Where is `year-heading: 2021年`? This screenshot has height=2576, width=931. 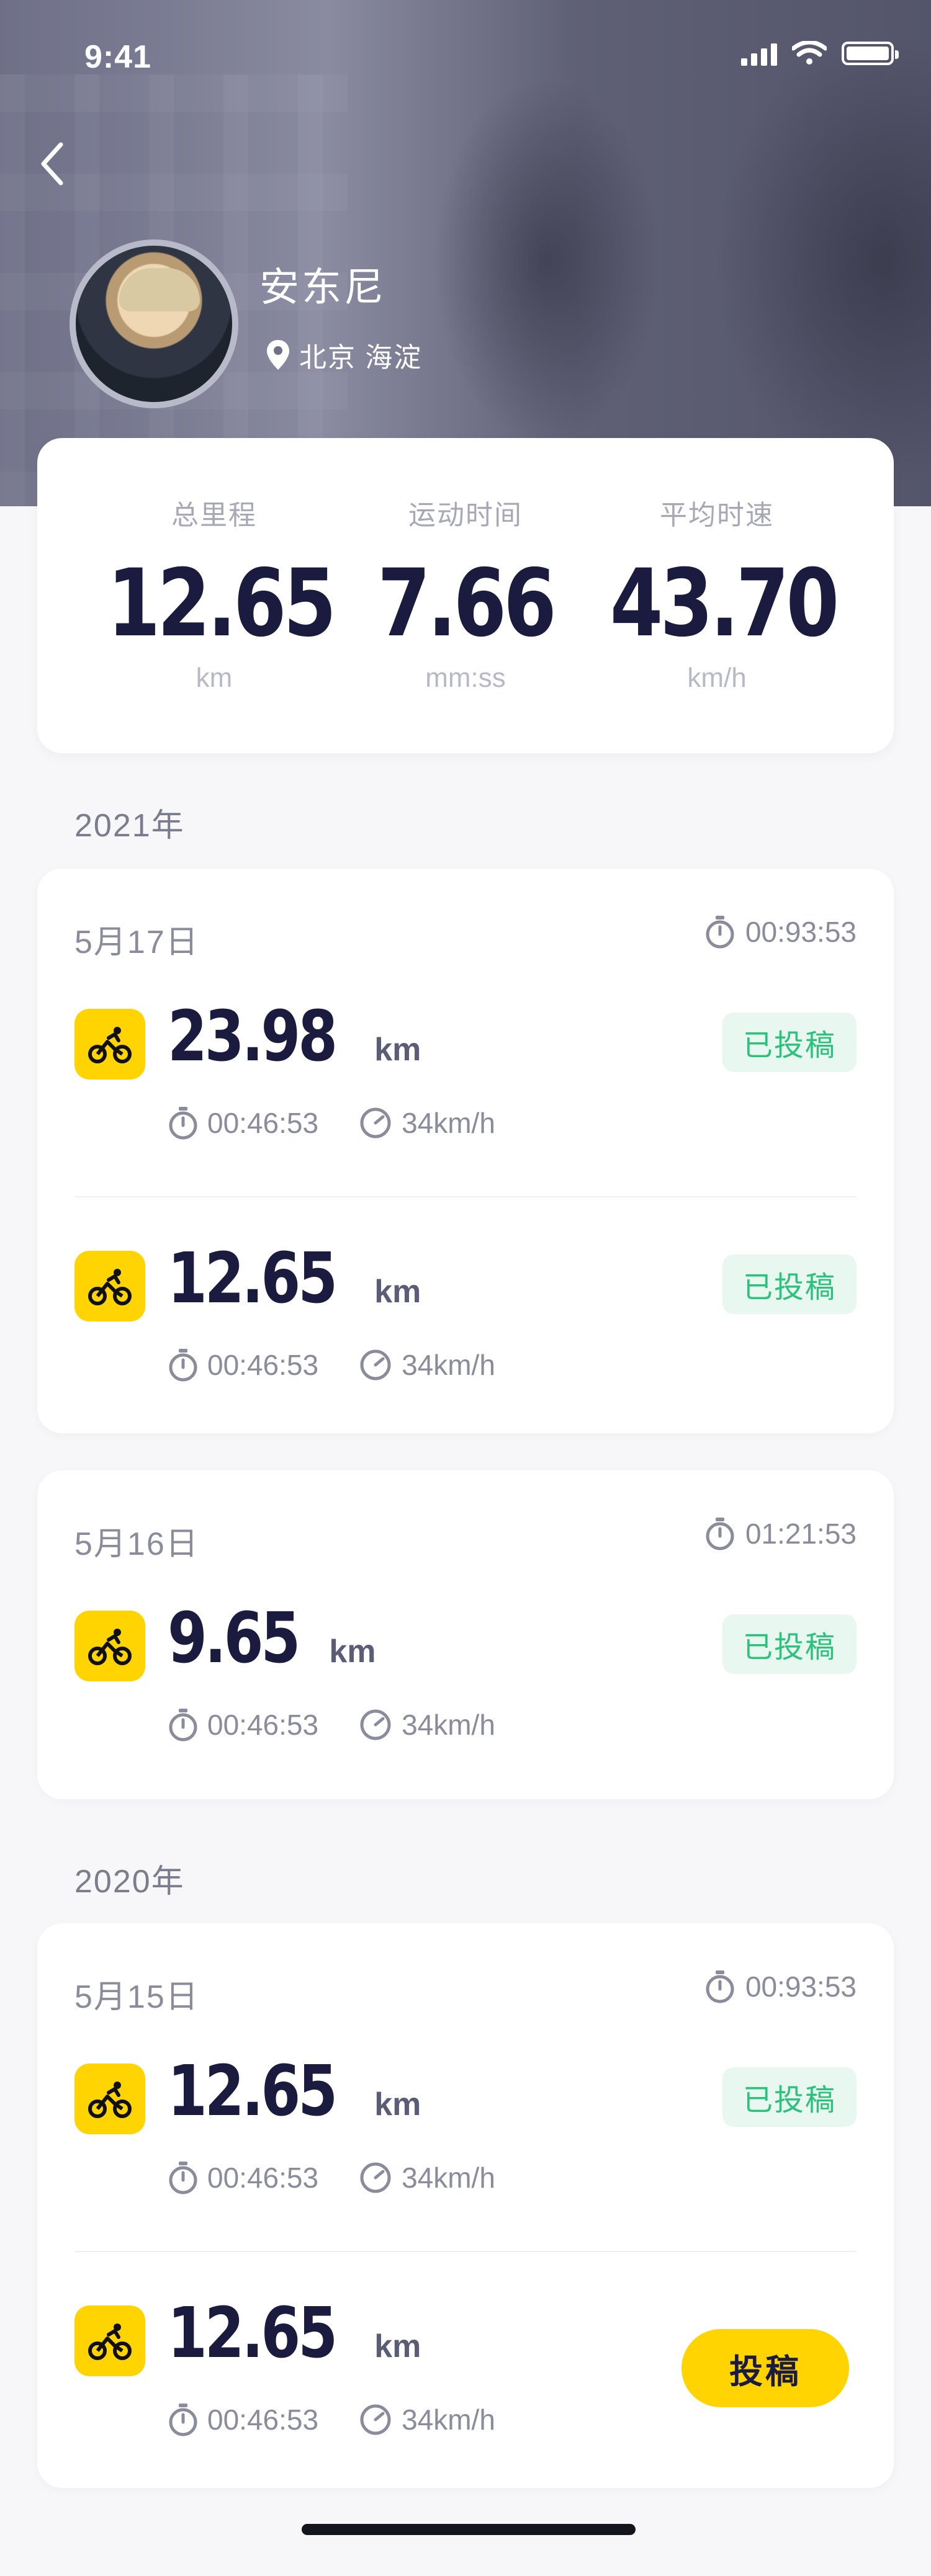
year-heading: 2021年 is located at coordinates (129, 826).